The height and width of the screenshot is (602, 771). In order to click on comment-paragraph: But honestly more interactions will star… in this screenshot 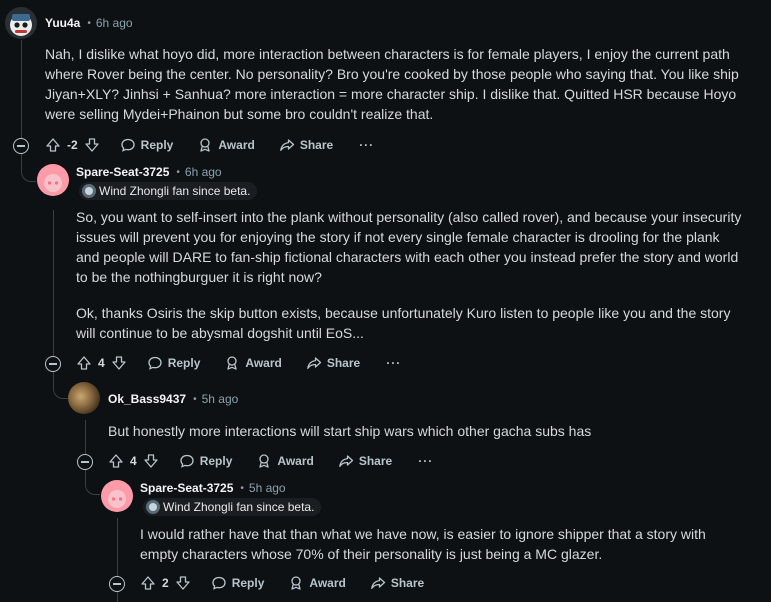, I will do `click(350, 431)`.